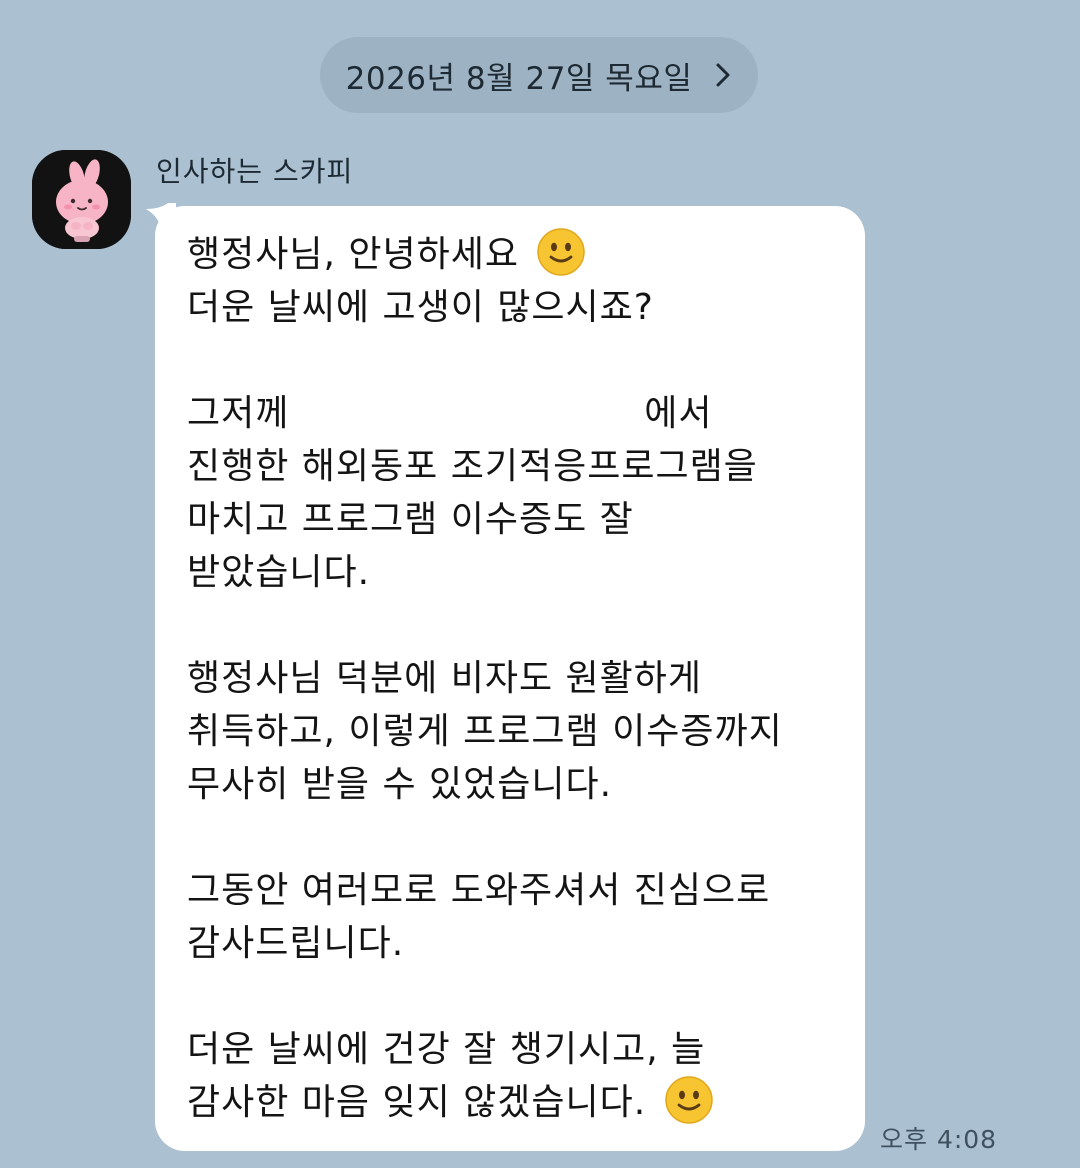  Describe the element at coordinates (472, 466) in the screenshot. I see `message-line: 진행한 해외동포 조기적응프로그램을` at that location.